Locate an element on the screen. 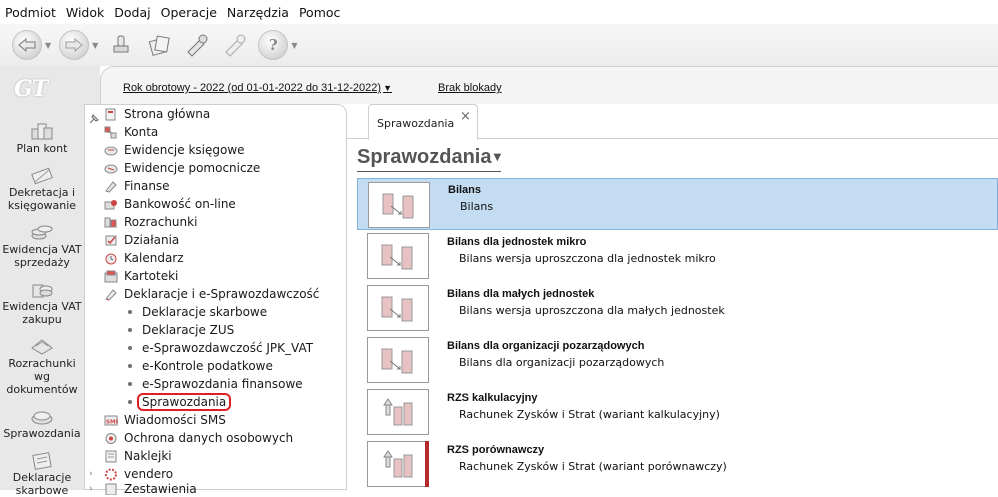 The width and height of the screenshot is (998, 497). declarations-icon is located at coordinates (111, 294).